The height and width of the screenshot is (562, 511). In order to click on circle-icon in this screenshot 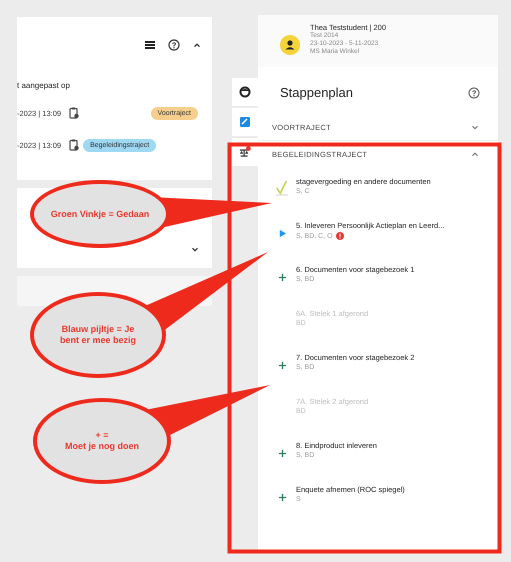, I will do `click(245, 92)`.